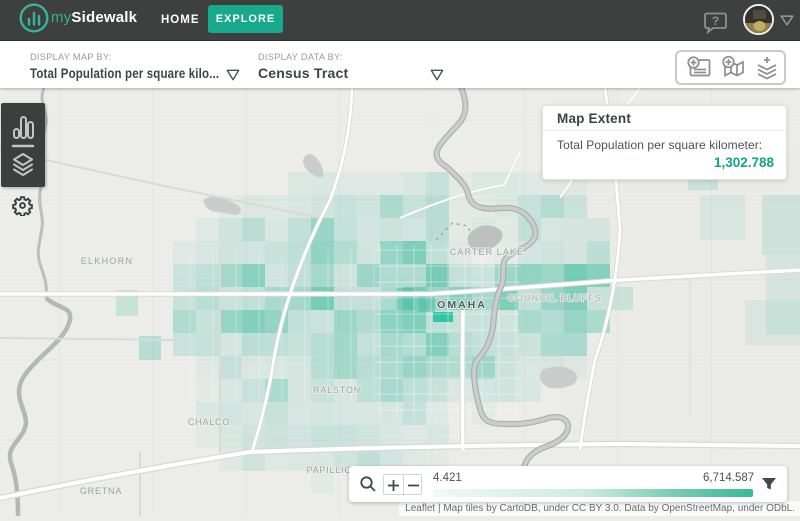  What do you see at coordinates (487, 252) in the screenshot?
I see `svg-text: CARTER LAKE` at bounding box center [487, 252].